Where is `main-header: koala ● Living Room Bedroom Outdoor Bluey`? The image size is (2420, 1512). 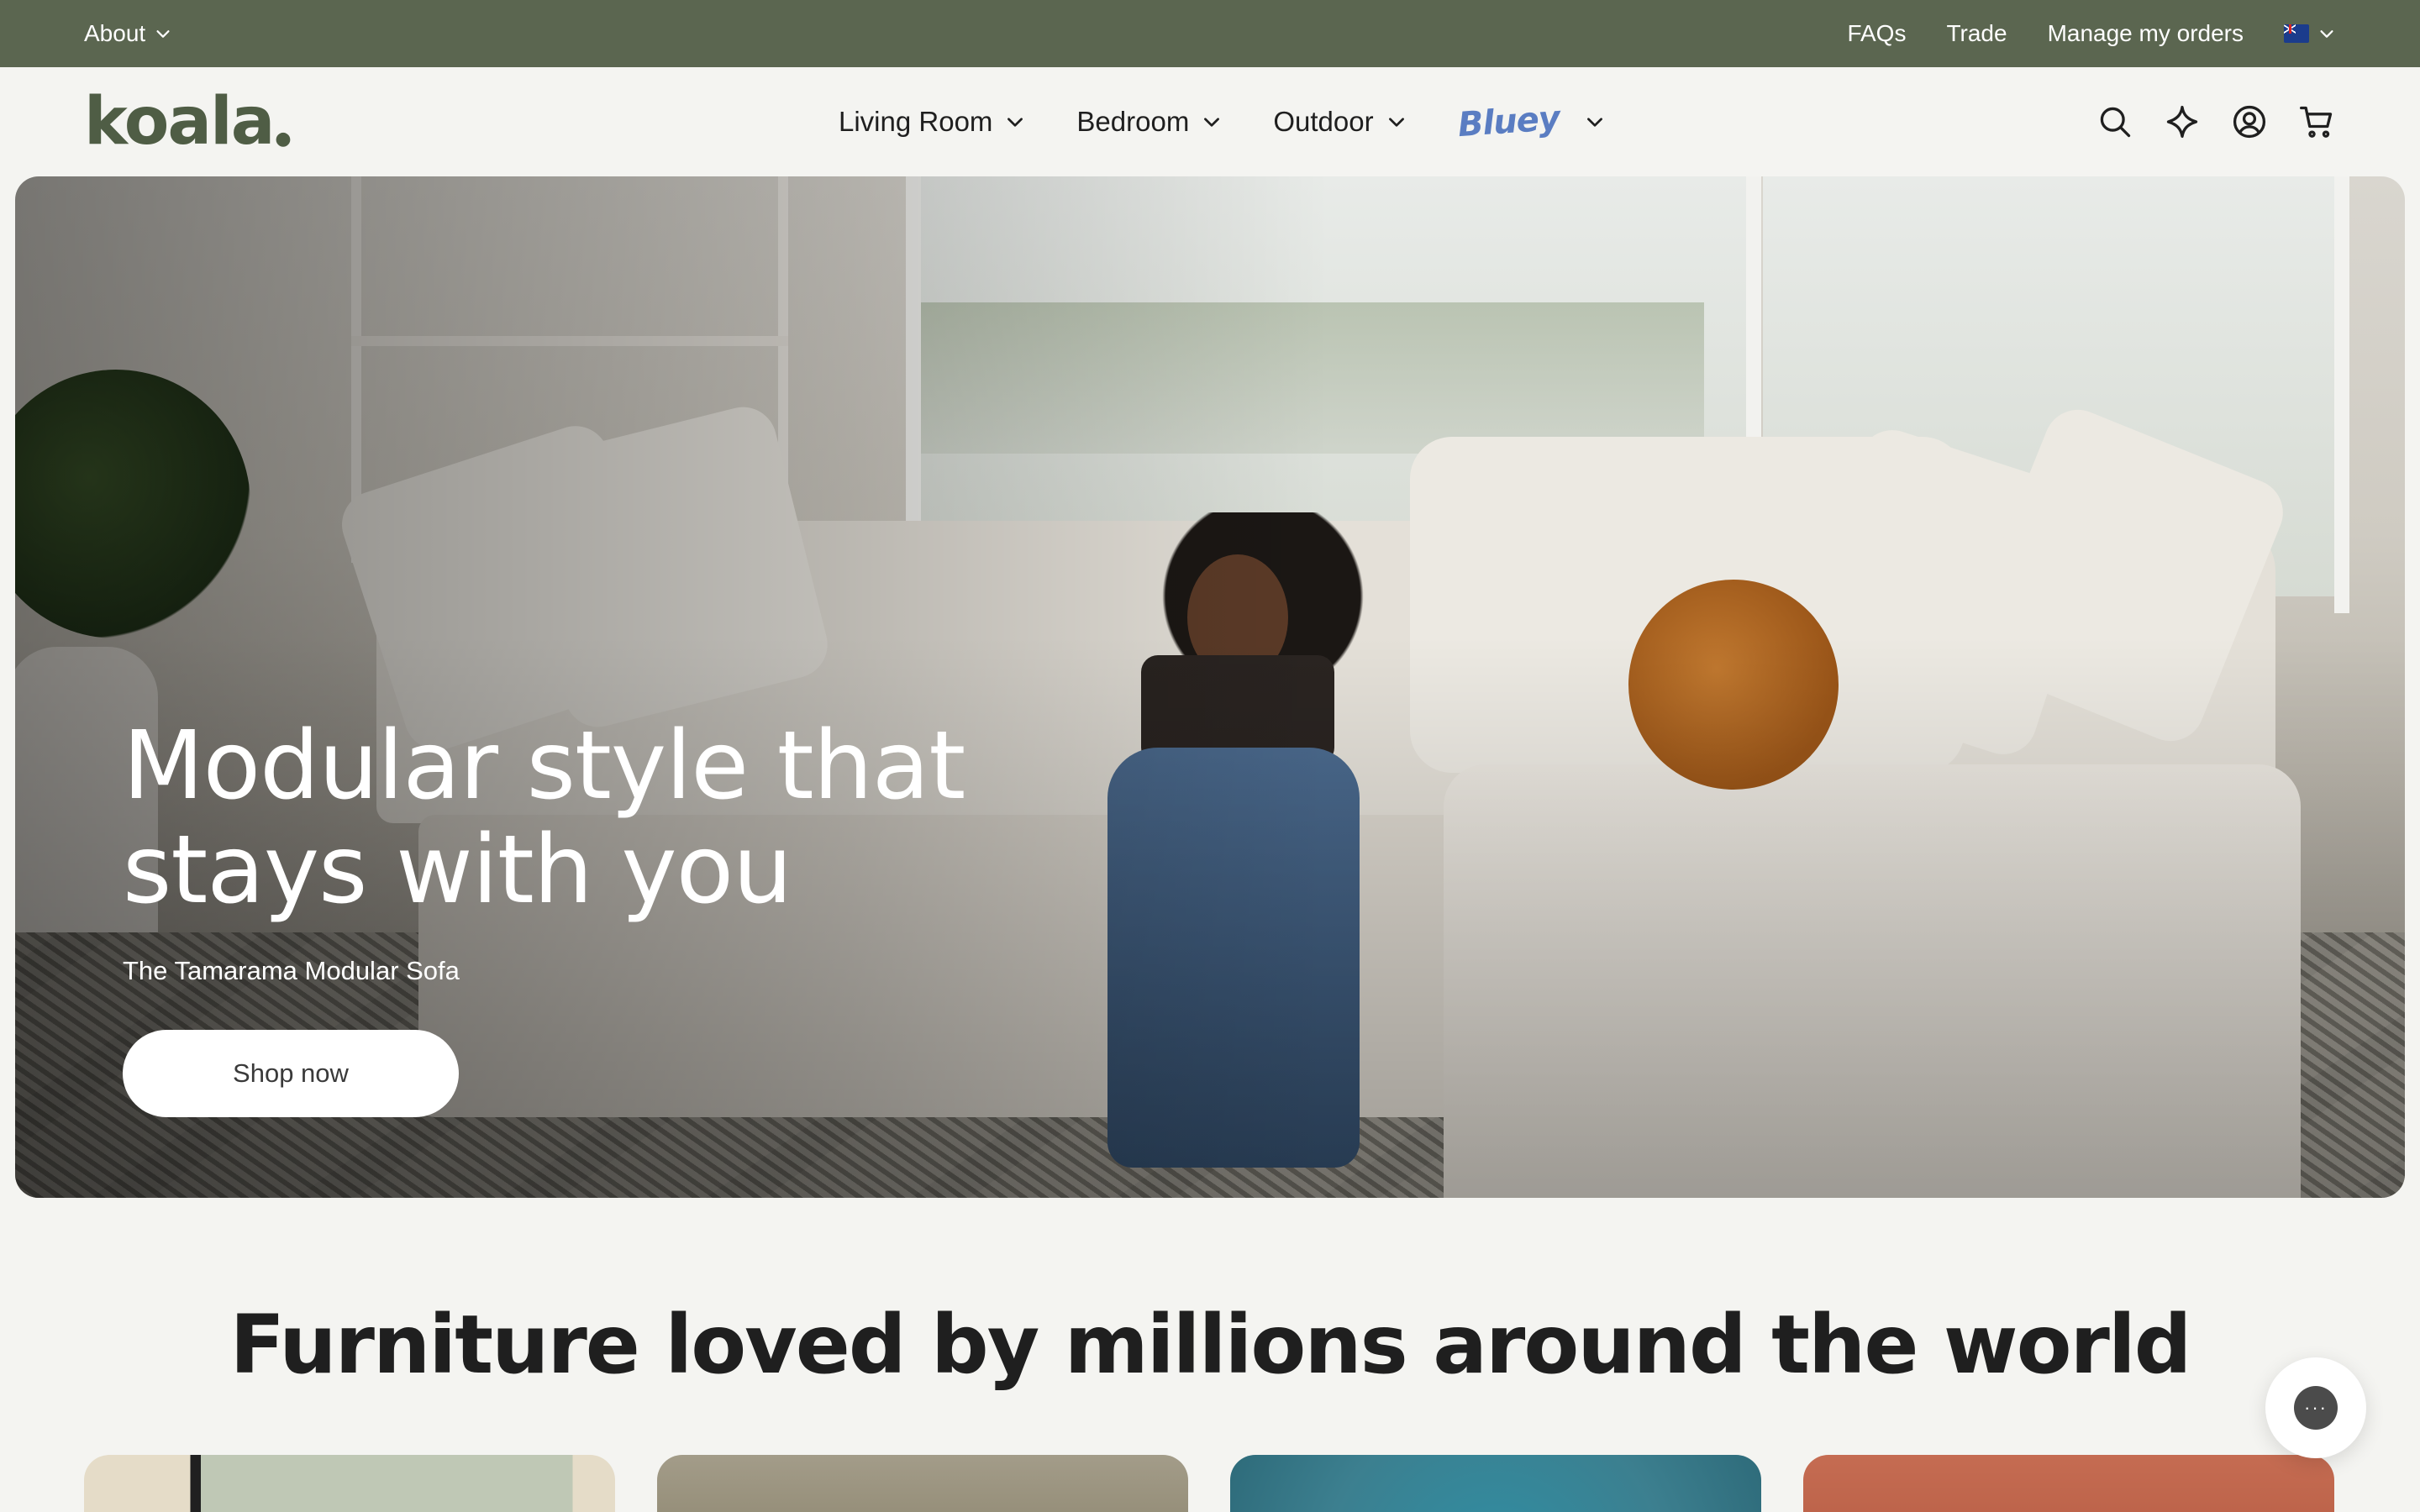
main-header: koala ● Living Room Bedroom Outdoor Bluey is located at coordinates (1210, 121).